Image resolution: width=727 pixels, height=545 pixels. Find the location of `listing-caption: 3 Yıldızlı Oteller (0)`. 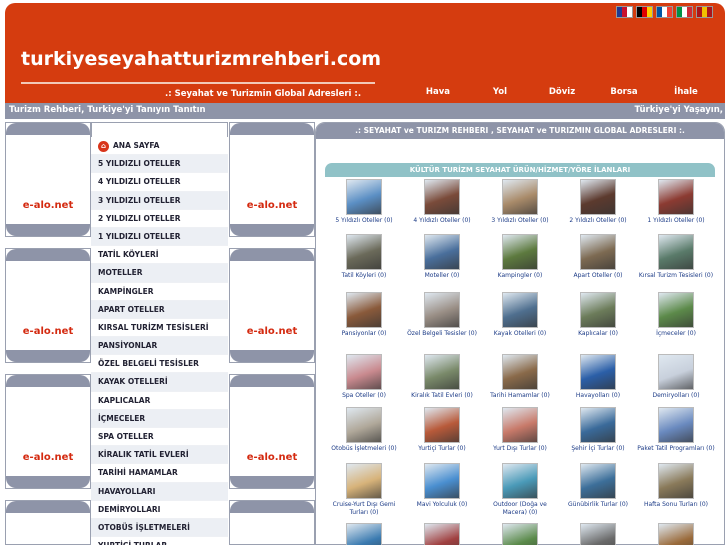

listing-caption: 3 Yıldızlı Oteller (0) is located at coordinates (520, 221).